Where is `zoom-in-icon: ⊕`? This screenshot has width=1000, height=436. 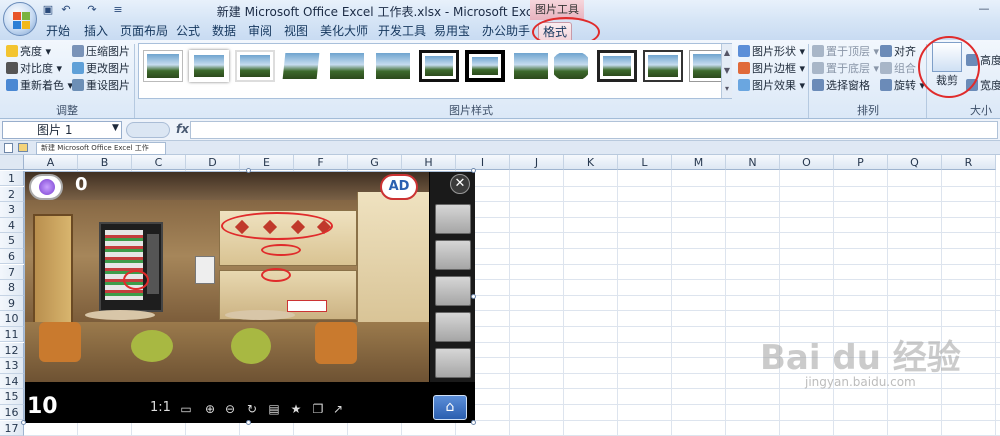 zoom-in-icon: ⊕ is located at coordinates (210, 409).